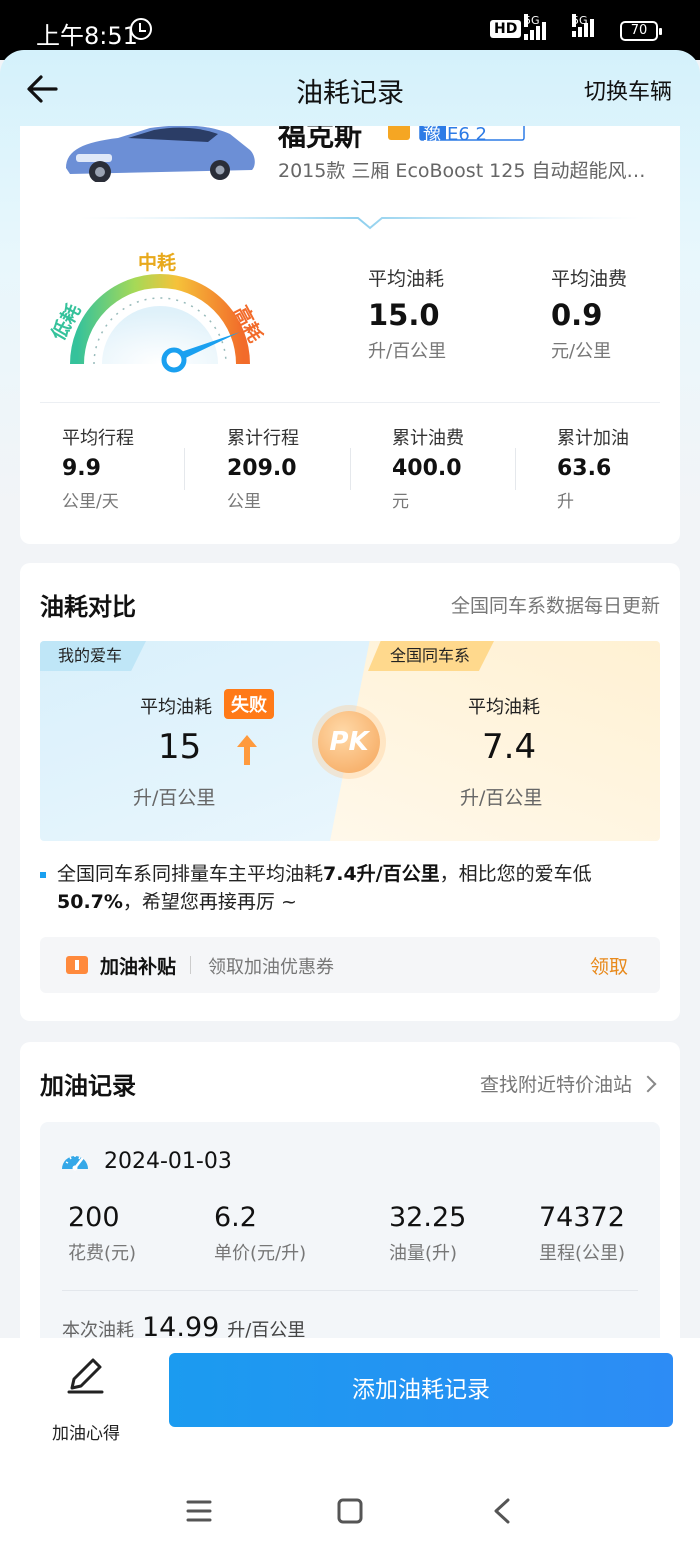 This screenshot has width=700, height=1555. I want to click on national-tag: 全国同车系, so click(431, 656).